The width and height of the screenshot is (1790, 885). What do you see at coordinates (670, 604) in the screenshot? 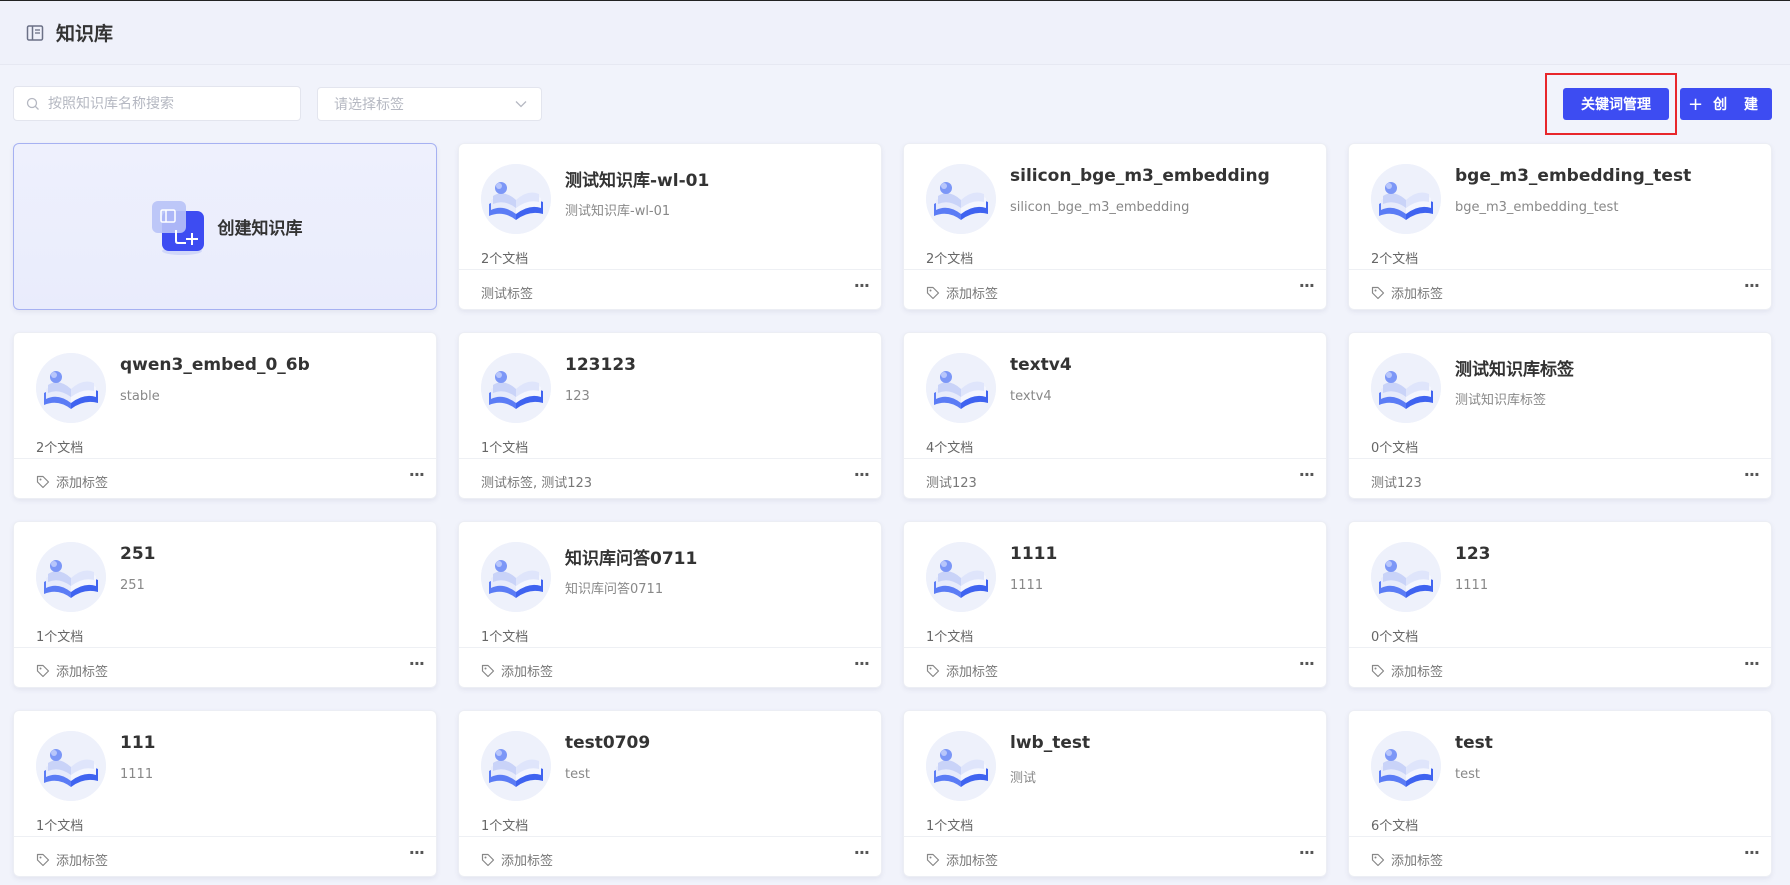
I see `knowledge-base-card: 知识库问答0711 知识库问答0711 1个文档 添加标签 ···` at bounding box center [670, 604].